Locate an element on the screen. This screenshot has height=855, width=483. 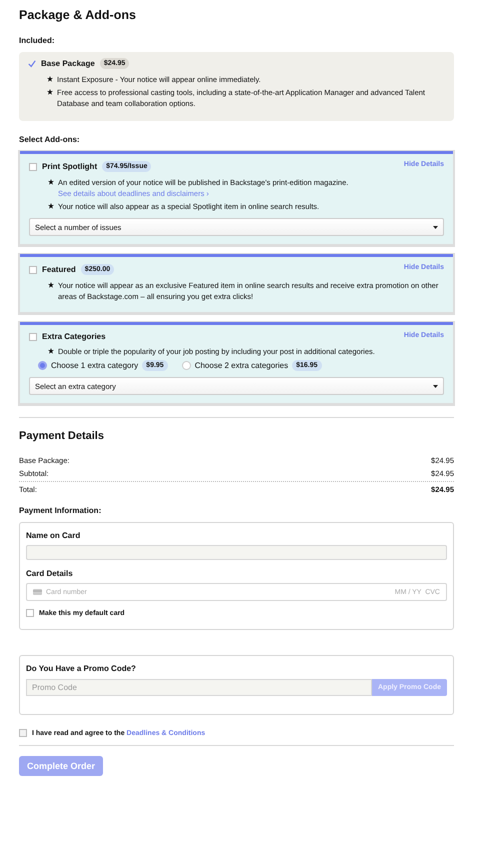
addons-label: Select Add-ons: is located at coordinates (50, 139).